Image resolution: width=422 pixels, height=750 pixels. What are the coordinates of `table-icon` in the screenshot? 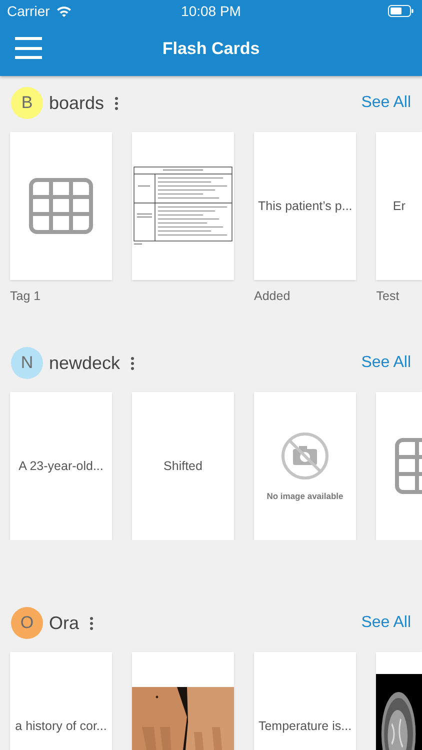 It's located at (61, 206).